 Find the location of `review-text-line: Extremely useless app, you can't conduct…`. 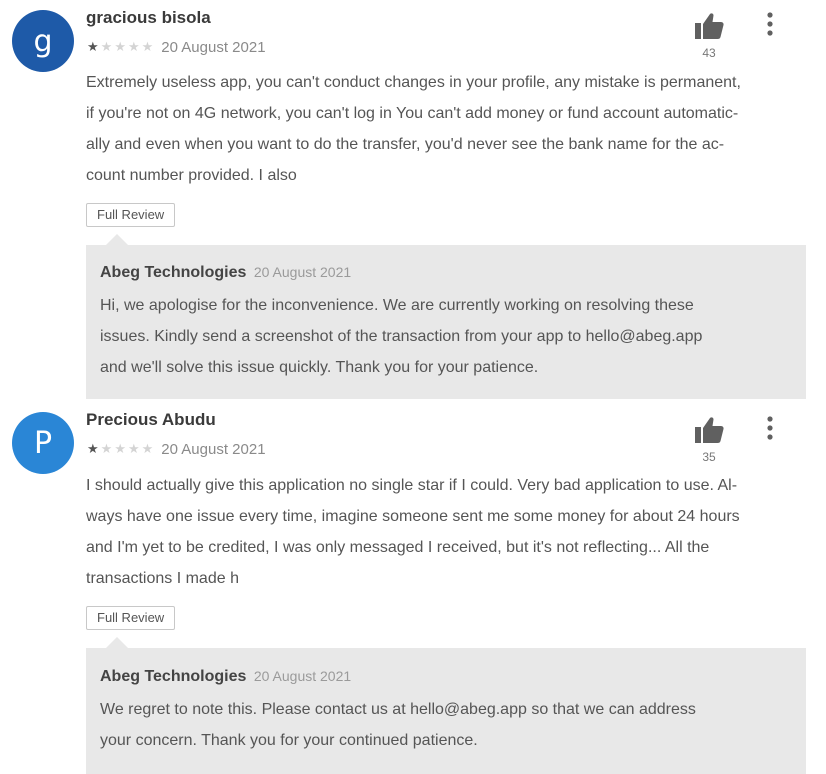

review-text-line: Extremely useless app, you can't conduct… is located at coordinates (413, 82).